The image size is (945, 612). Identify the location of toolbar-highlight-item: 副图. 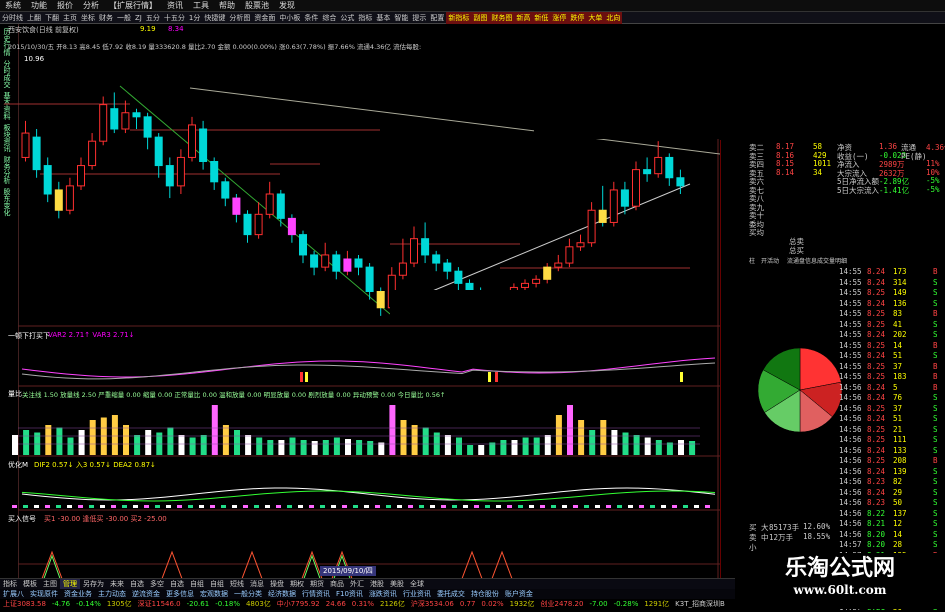
(480, 18).